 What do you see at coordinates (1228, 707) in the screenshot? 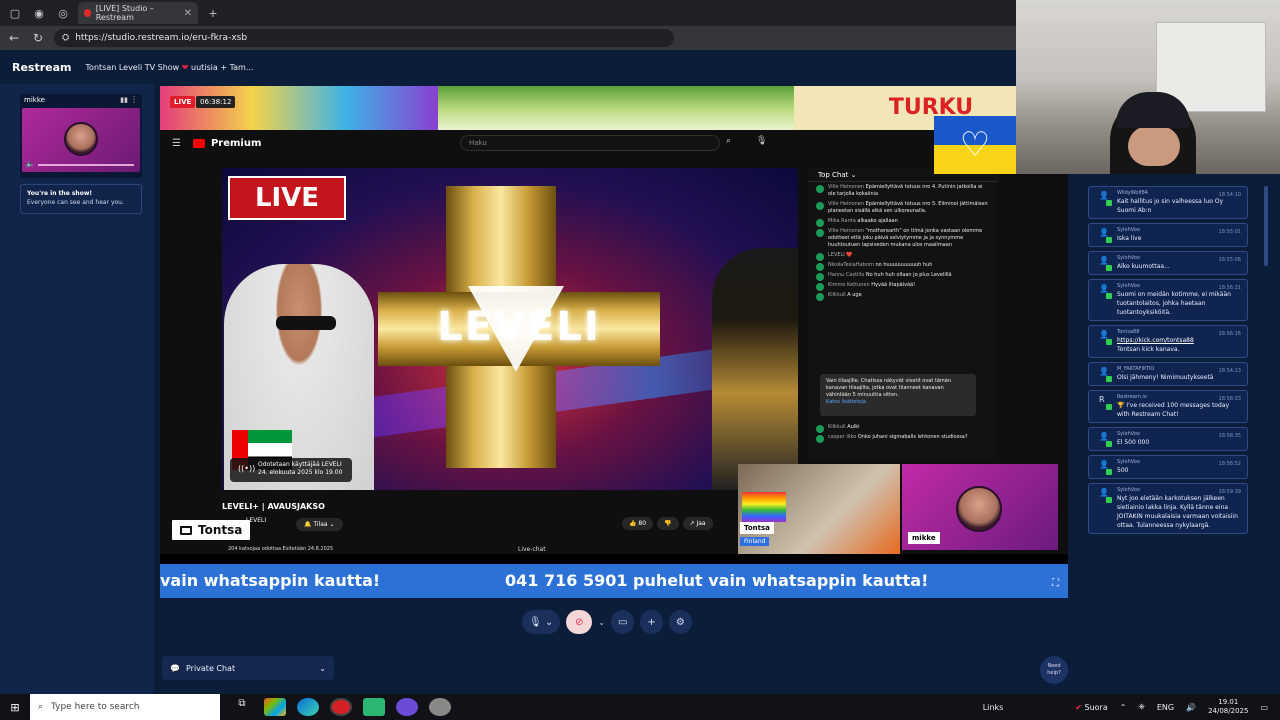
I see `clock: 19.01 24/08/2025` at bounding box center [1228, 707].